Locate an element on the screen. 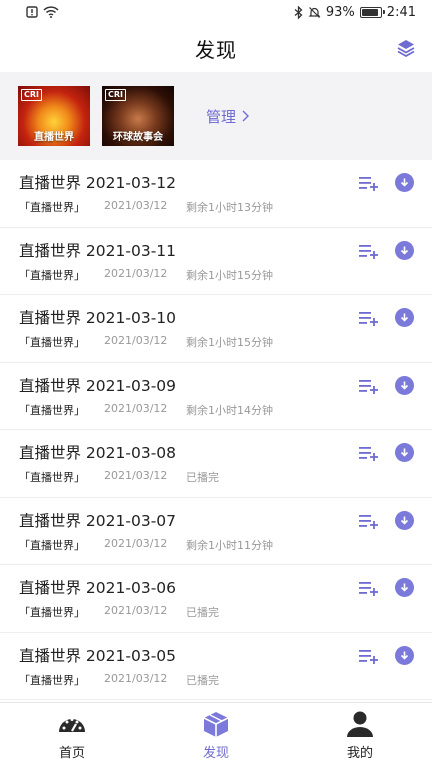  battery-fill is located at coordinates (369, 12).